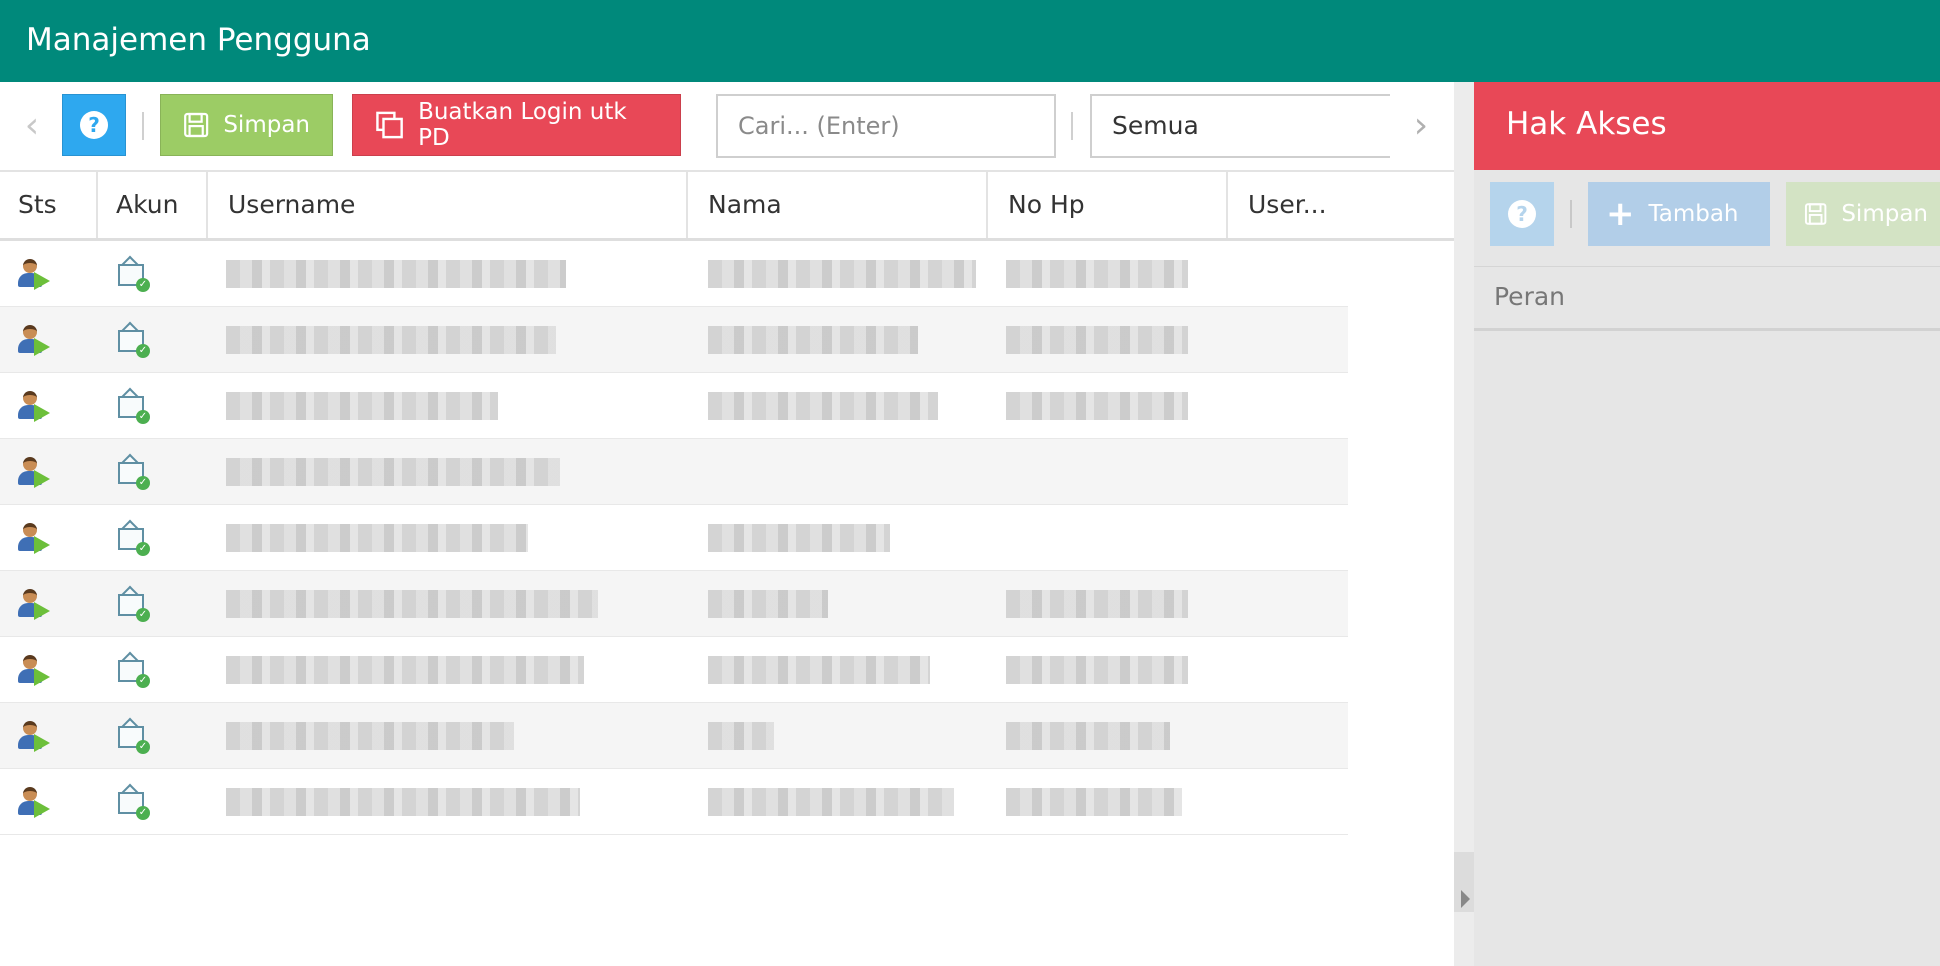 This screenshot has height=966, width=1940. What do you see at coordinates (1464, 524) in the screenshot?
I see `panel-splitter` at bounding box center [1464, 524].